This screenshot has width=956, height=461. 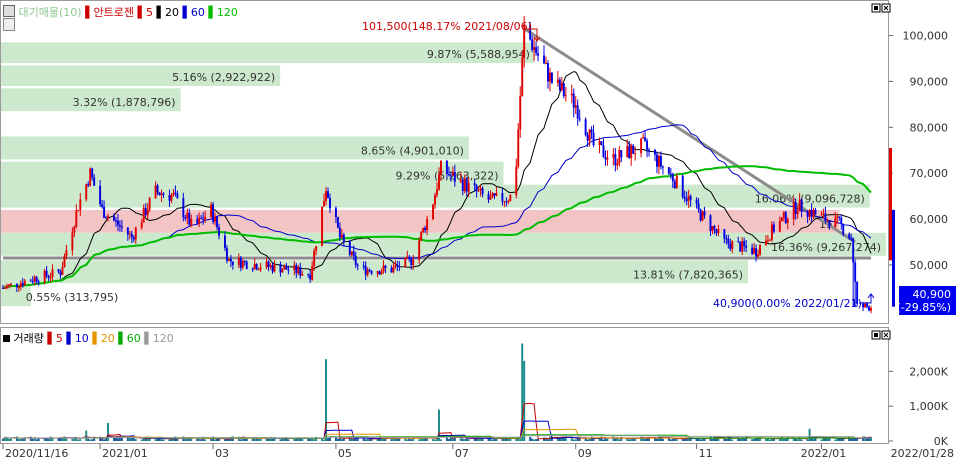 I want to click on x-tick-label: 09, so click(x=585, y=453).